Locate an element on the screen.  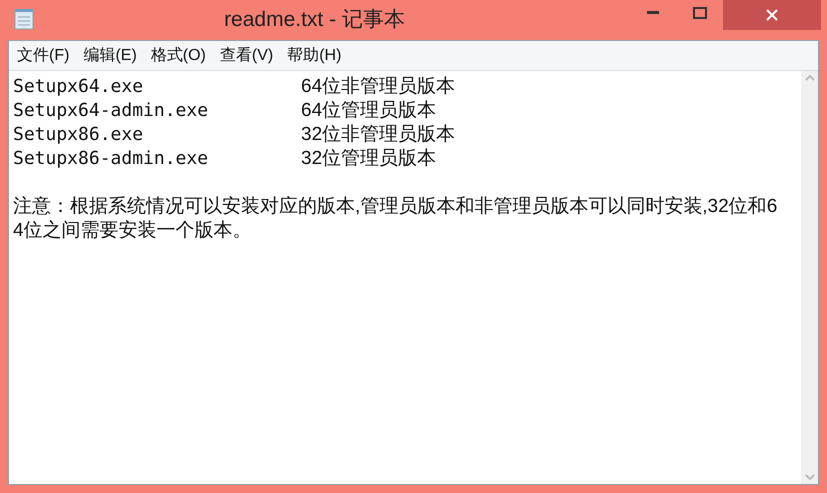
menu-item: 帮助(H) is located at coordinates (314, 56).